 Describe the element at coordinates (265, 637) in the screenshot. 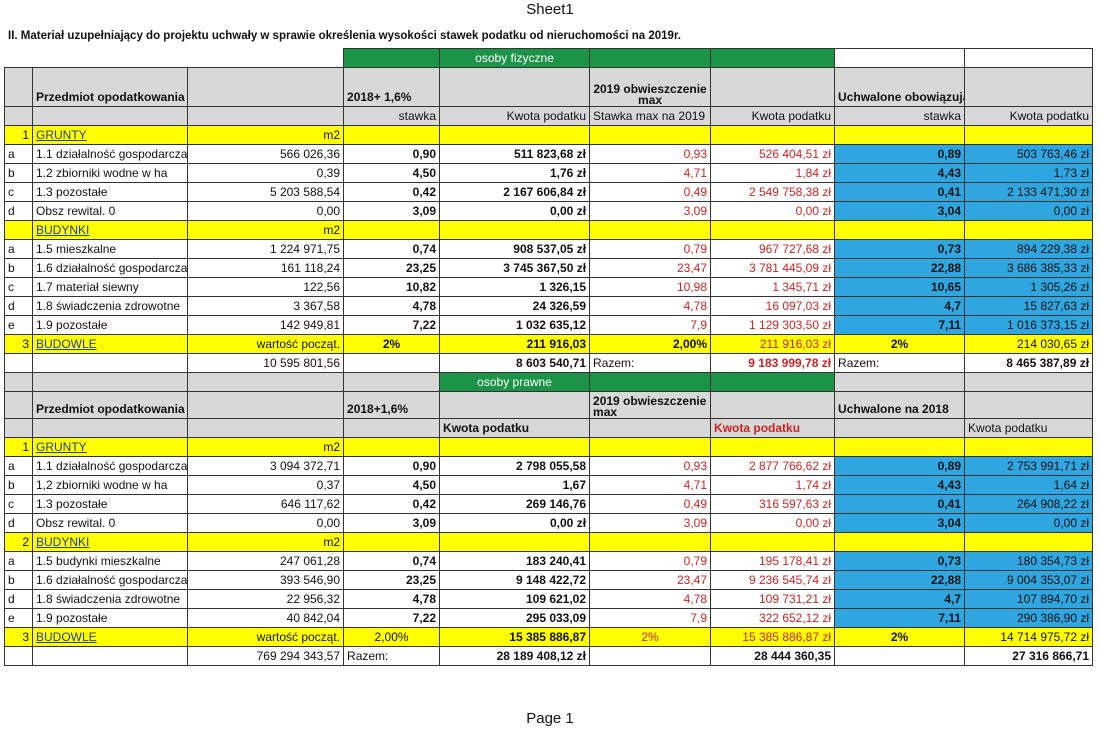

I see `table-cell: wartość począt.` at that location.